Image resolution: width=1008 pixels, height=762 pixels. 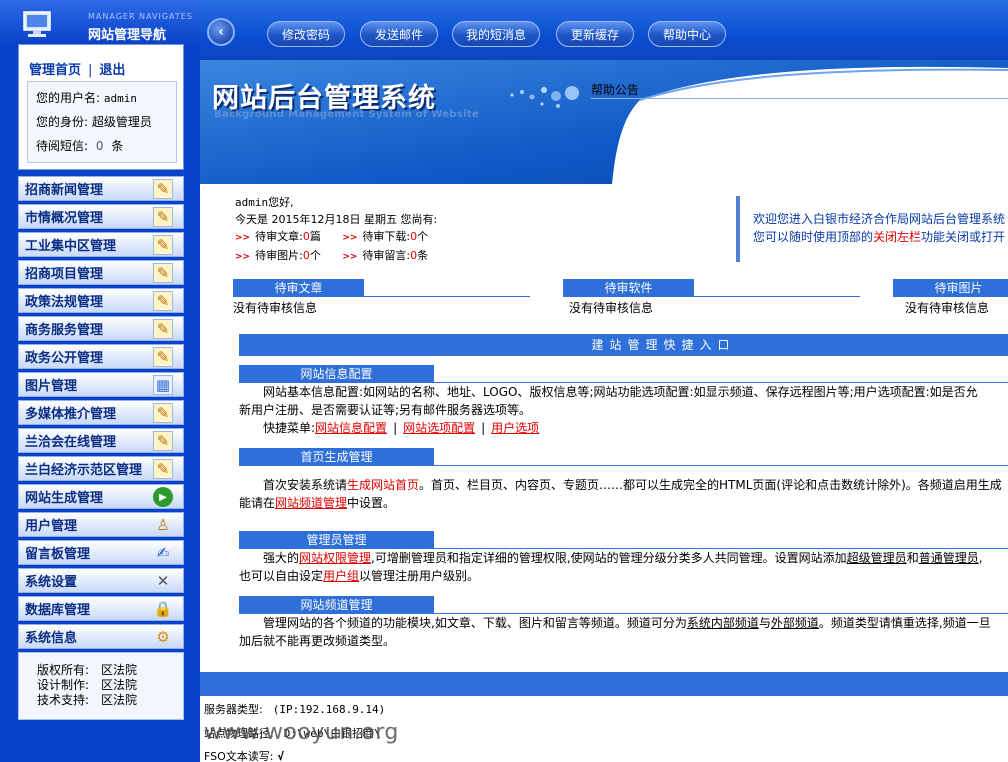 I want to click on send-mail-button: 发送邮件, so click(x=399, y=34).